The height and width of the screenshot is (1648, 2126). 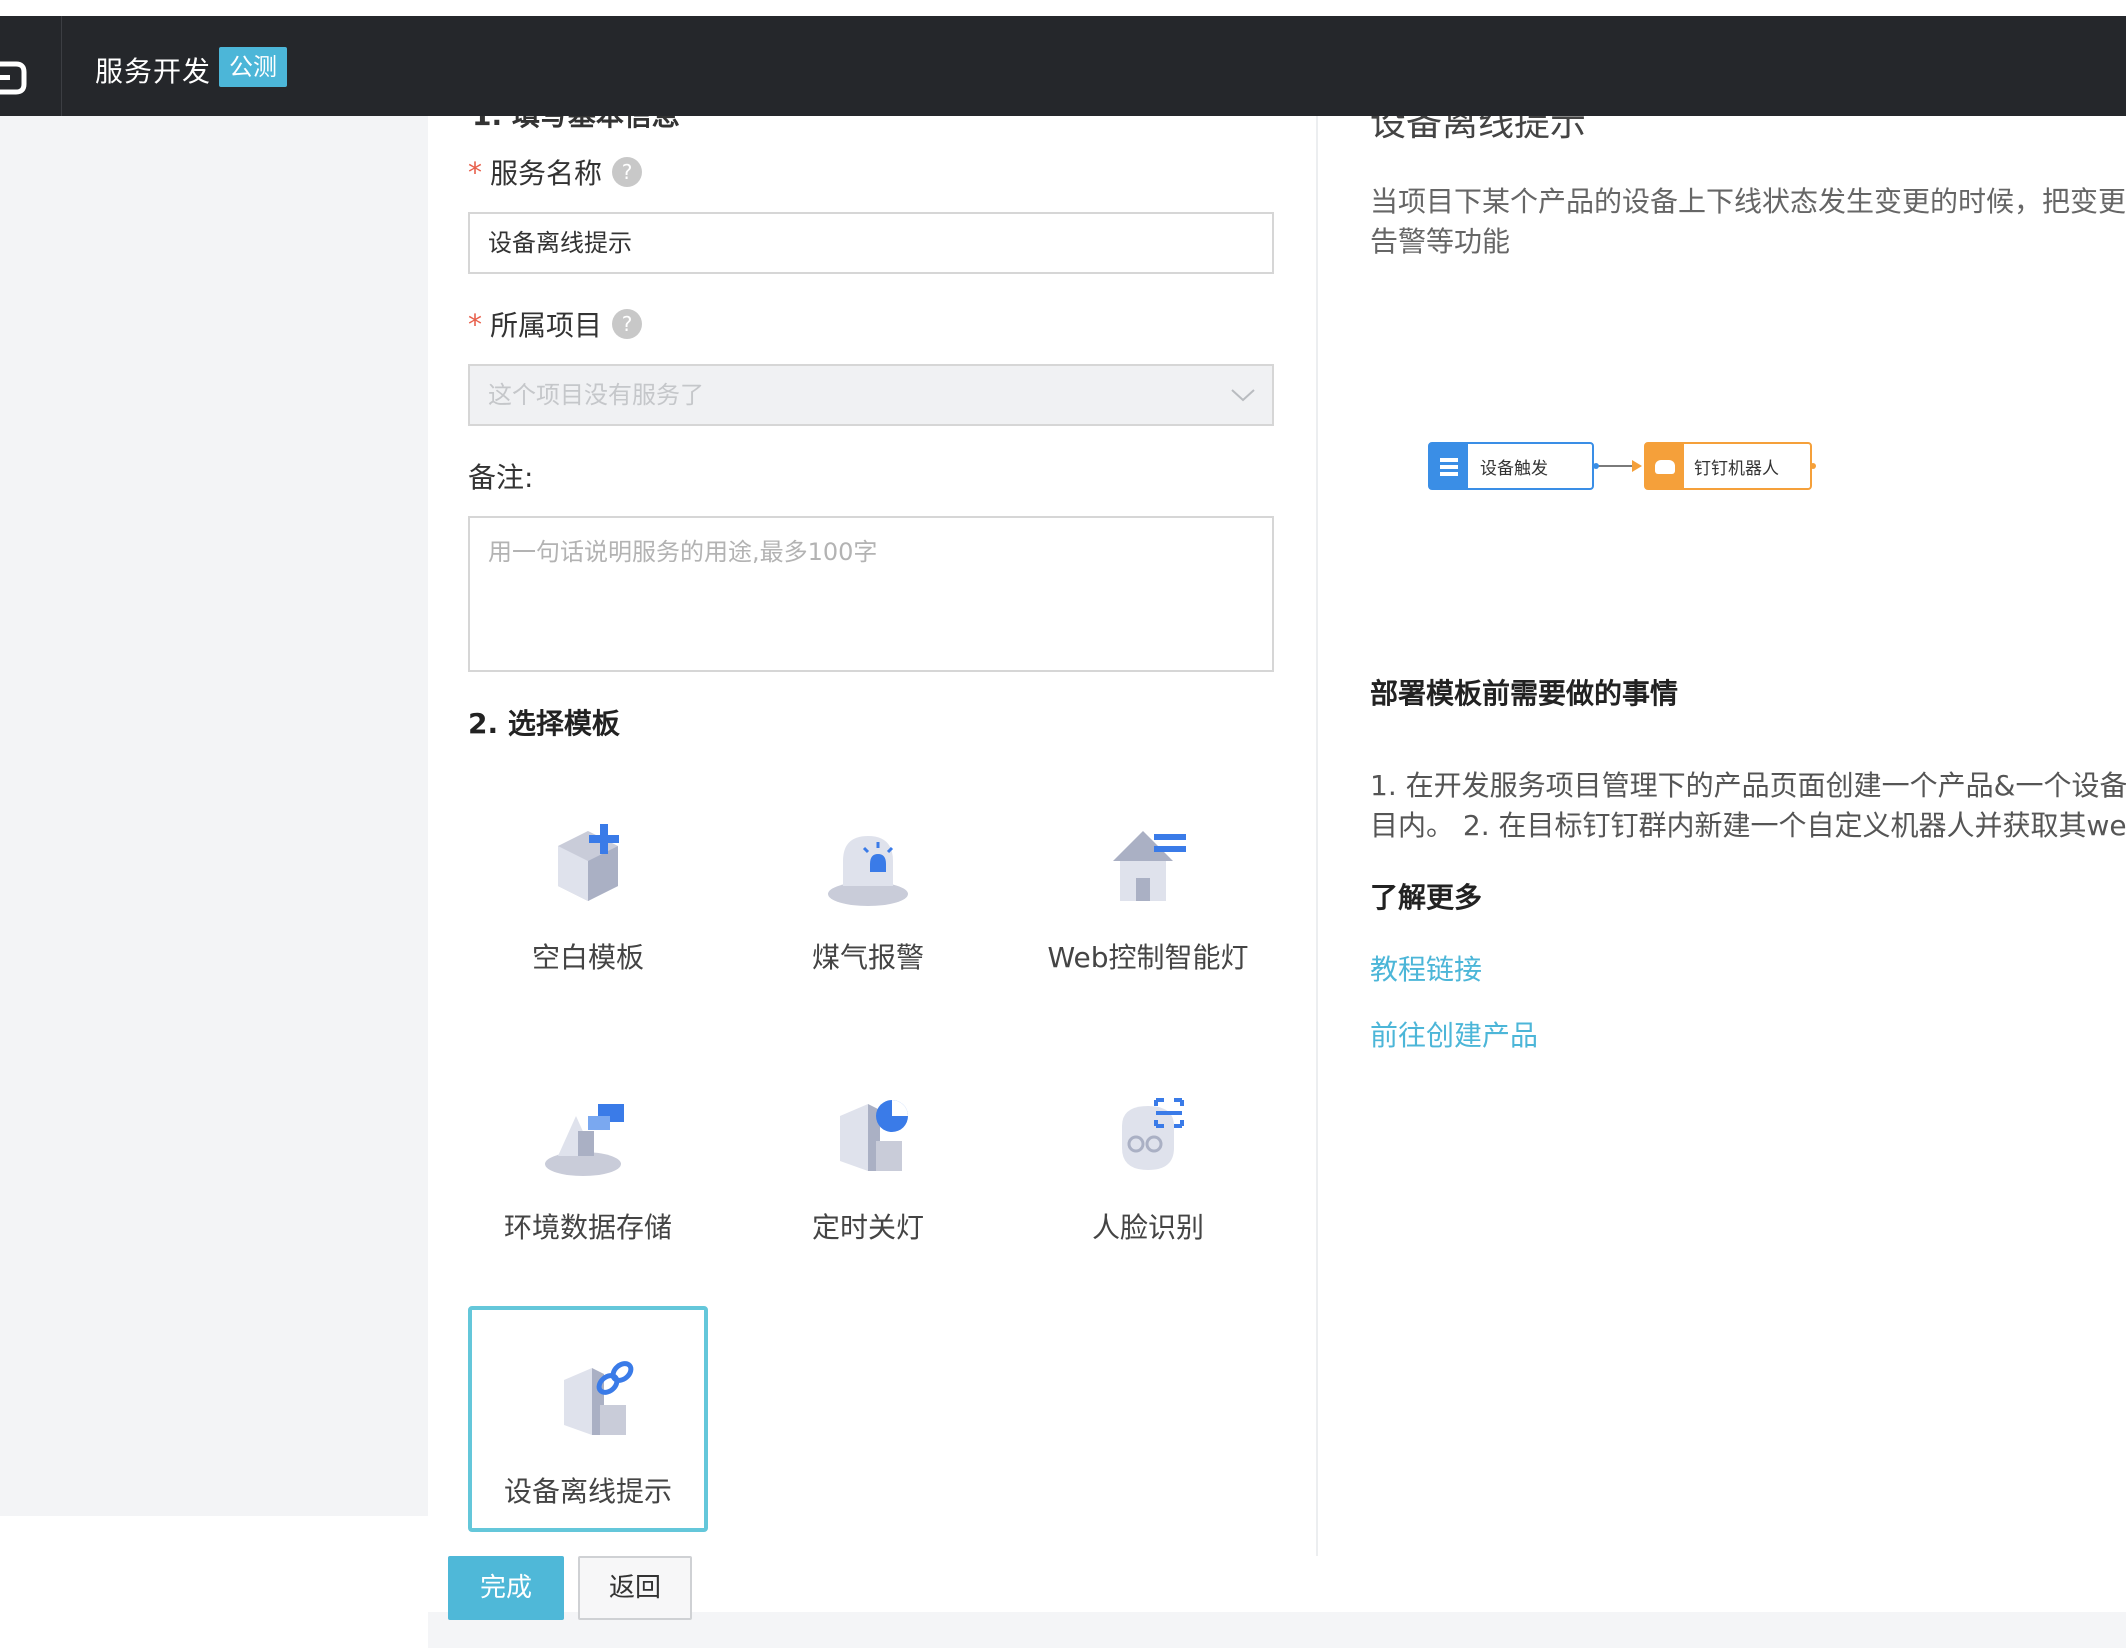 What do you see at coordinates (1426, 968) in the screenshot?
I see `tutorial-link: 教程链接` at bounding box center [1426, 968].